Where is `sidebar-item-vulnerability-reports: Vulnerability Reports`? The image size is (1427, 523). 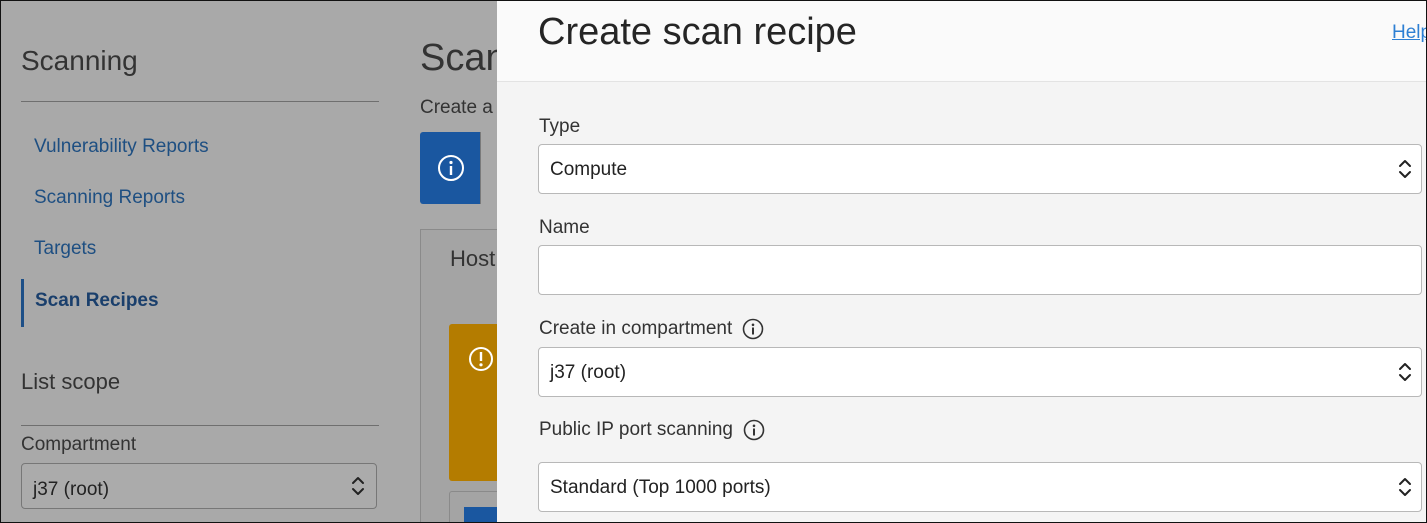 sidebar-item-vulnerability-reports: Vulnerability Reports is located at coordinates (121, 147).